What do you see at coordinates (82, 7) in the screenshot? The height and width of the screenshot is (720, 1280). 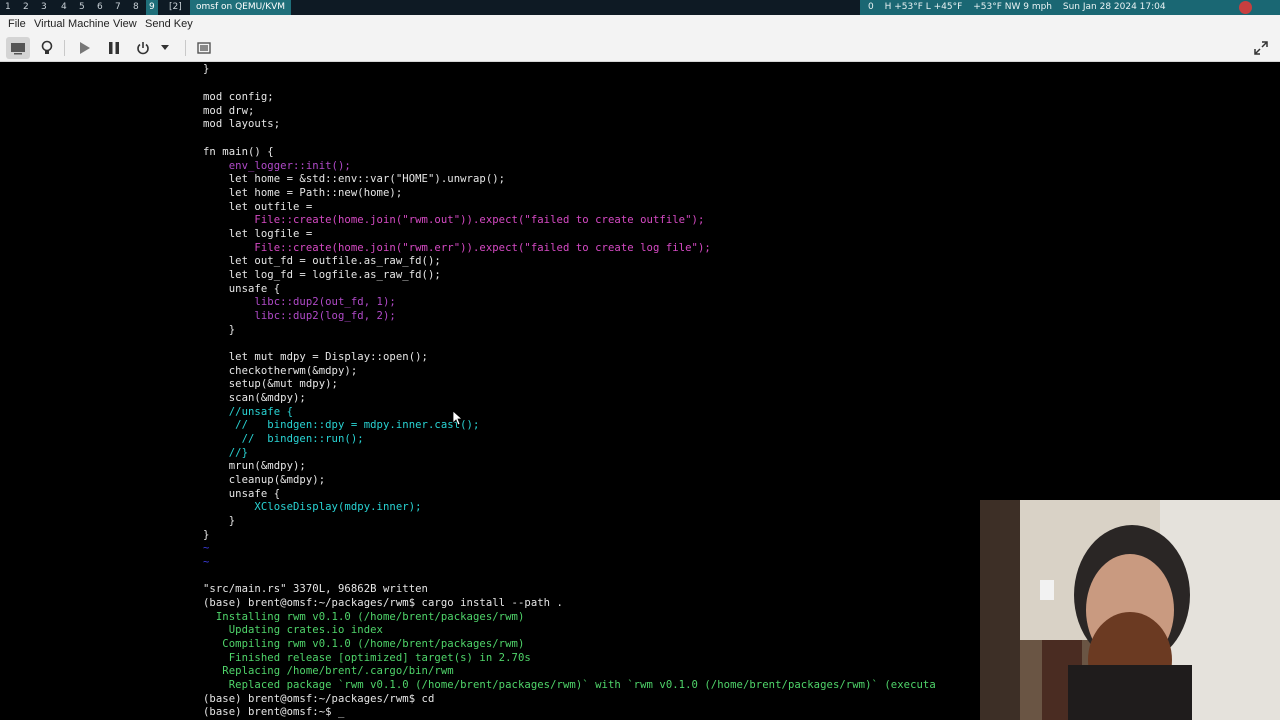 I see `workspace-5: 5` at bounding box center [82, 7].